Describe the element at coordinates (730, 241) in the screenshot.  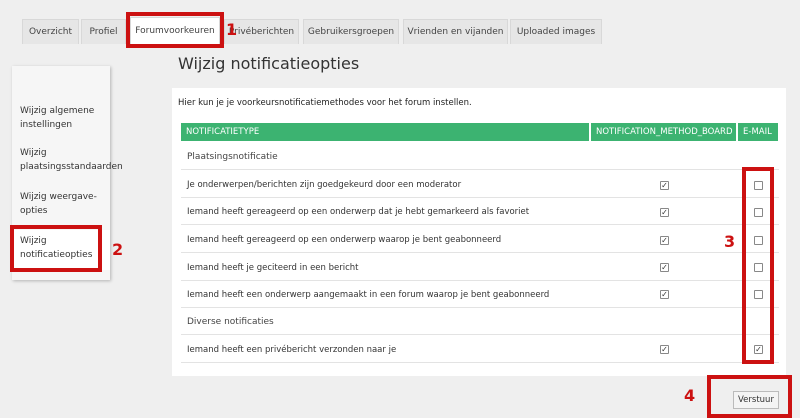
I see `annotation-number-3: 3` at that location.